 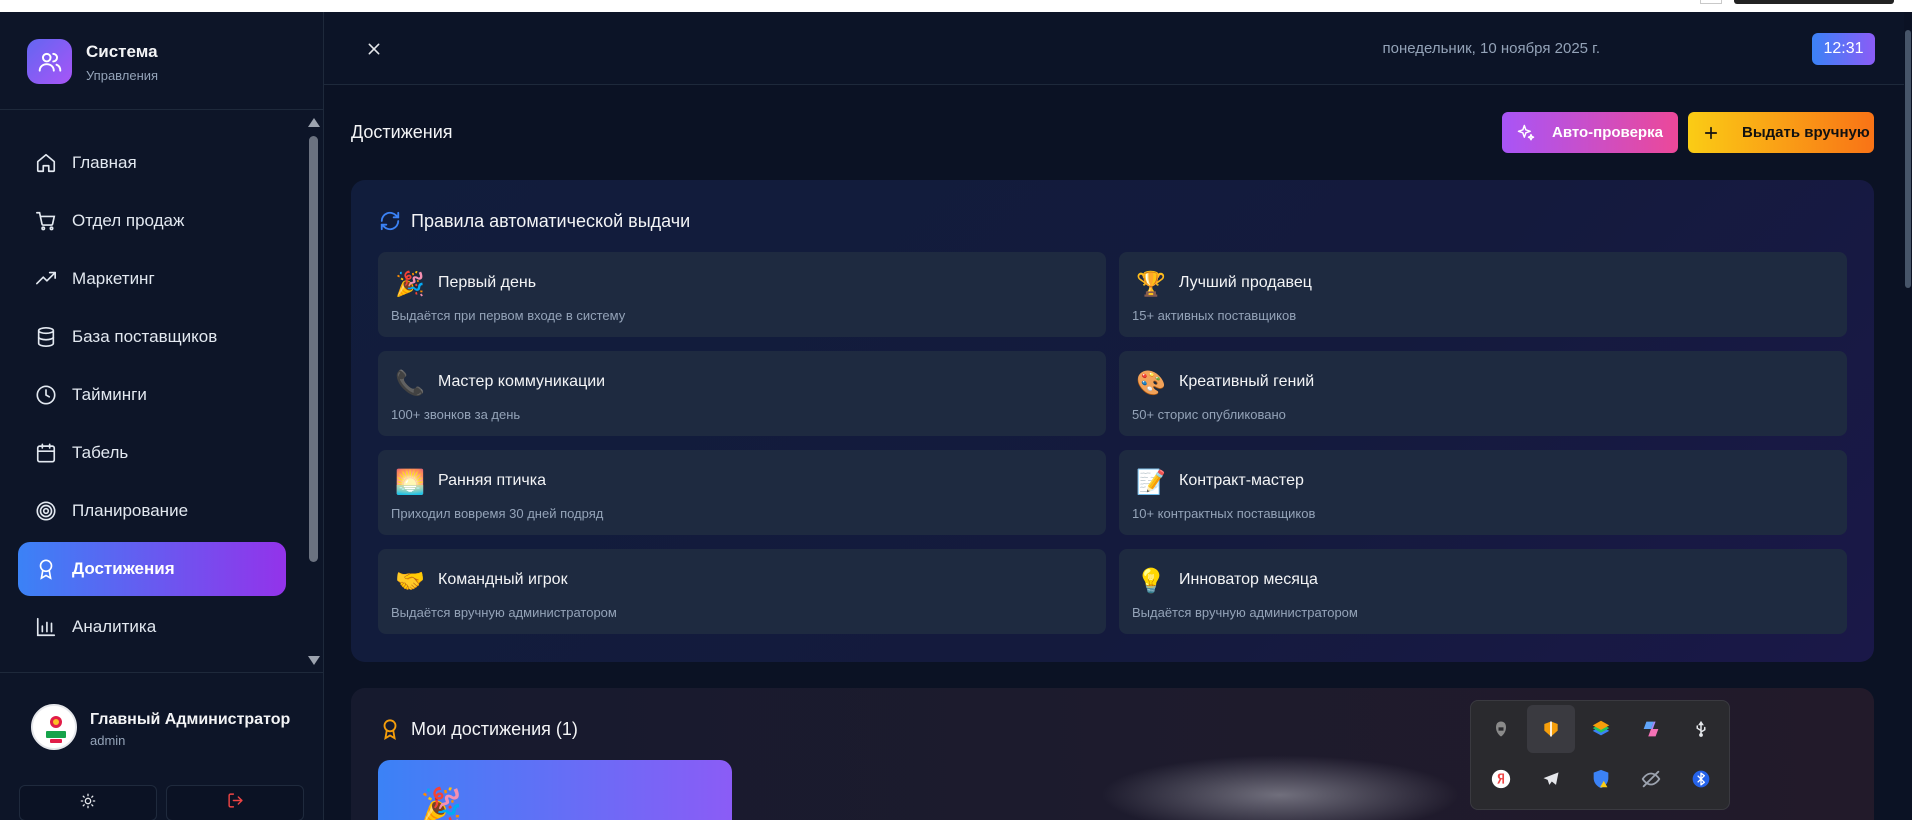 What do you see at coordinates (145, 336) in the screenshot?
I see `sidebar-item-label: База поставщиков` at bounding box center [145, 336].